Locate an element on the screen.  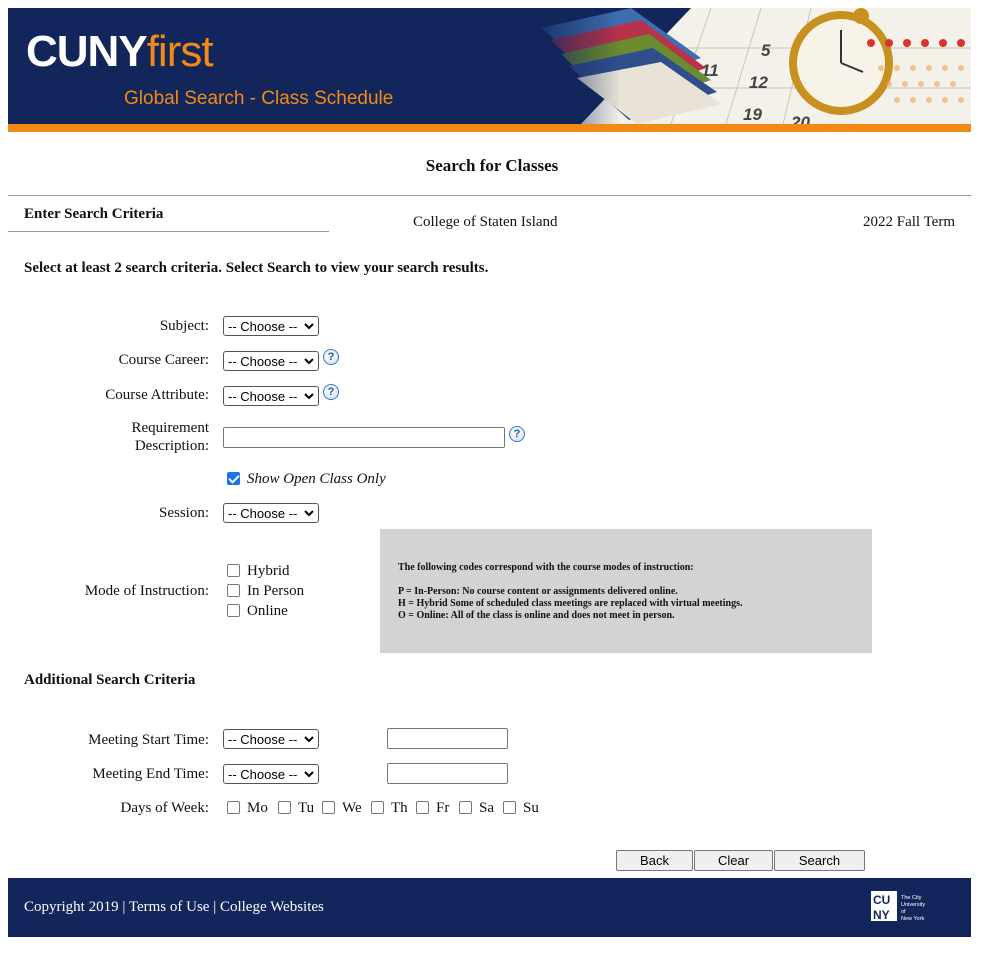
end-time-select: -- Choose -- is located at coordinates (271, 774).